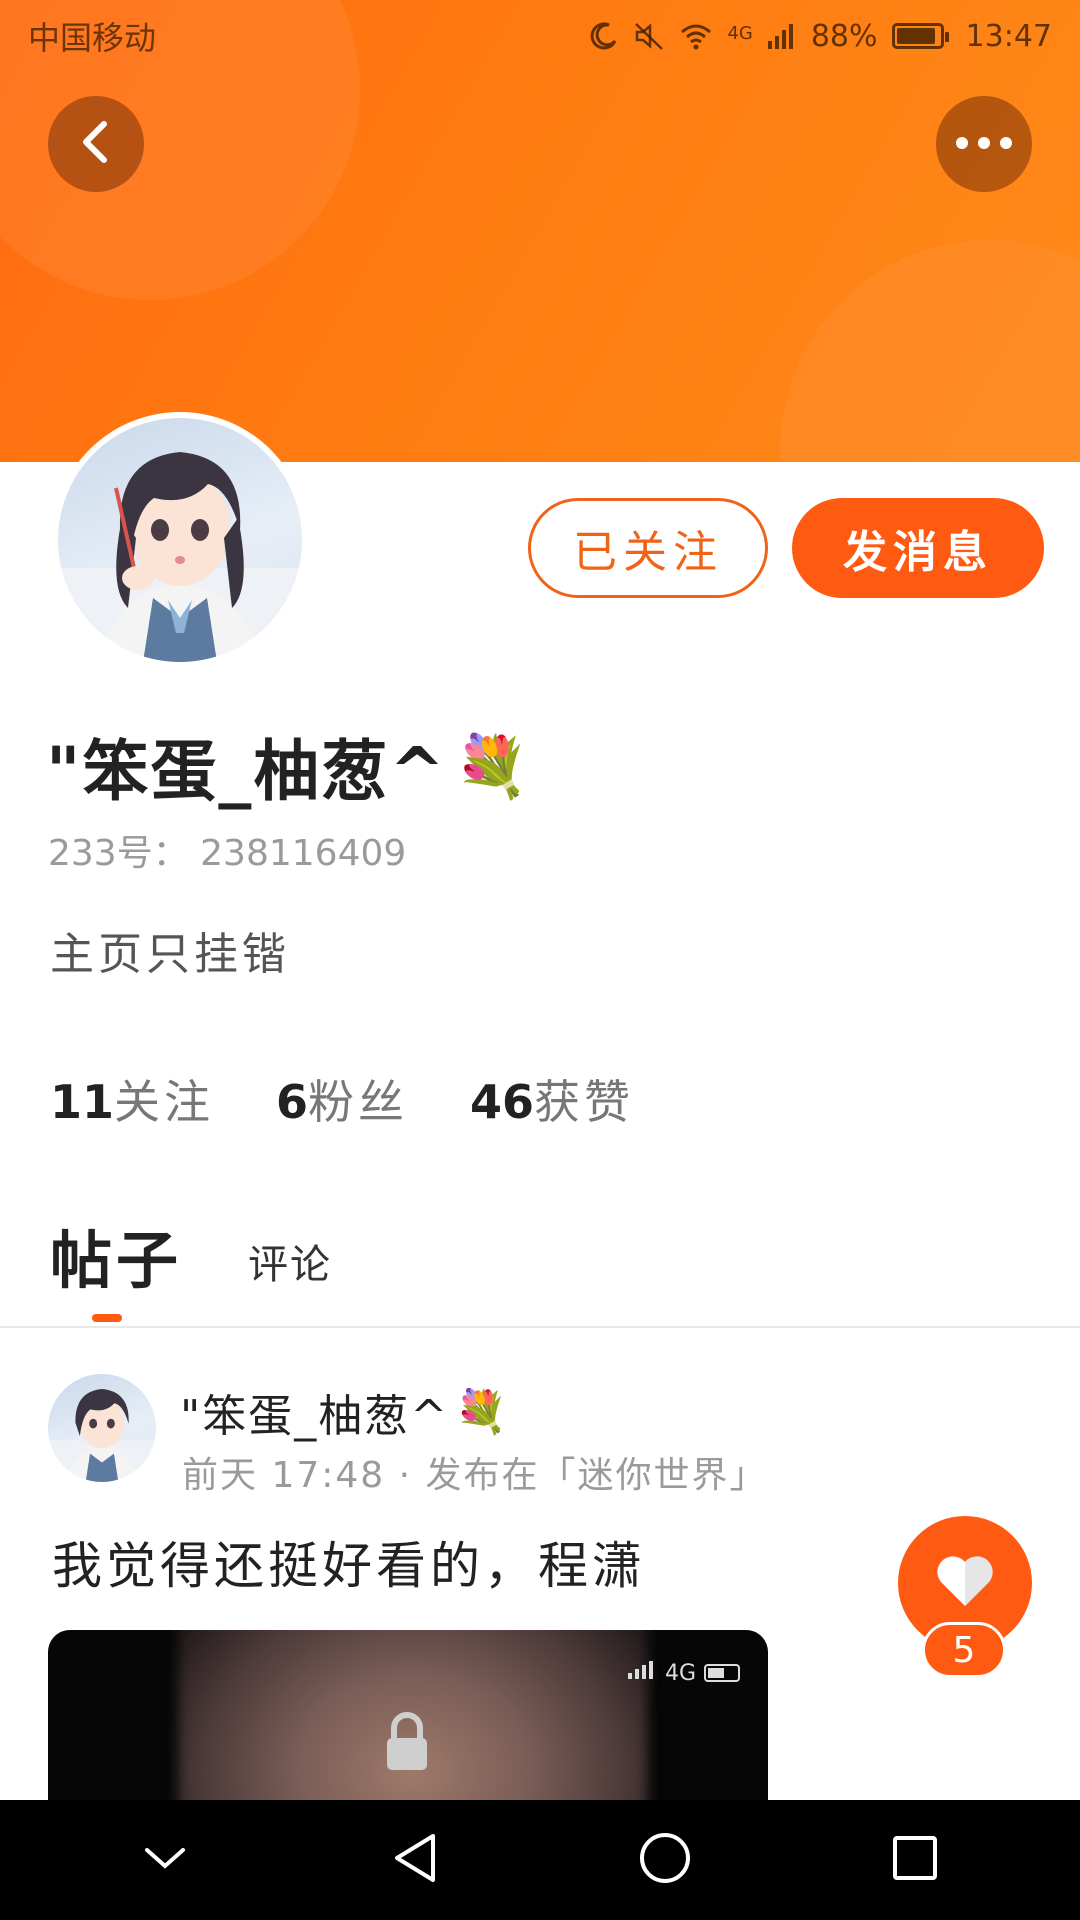 Image resolution: width=1080 pixels, height=1920 pixels. What do you see at coordinates (965, 1583) in the screenshot?
I see `heart-icon` at bounding box center [965, 1583].